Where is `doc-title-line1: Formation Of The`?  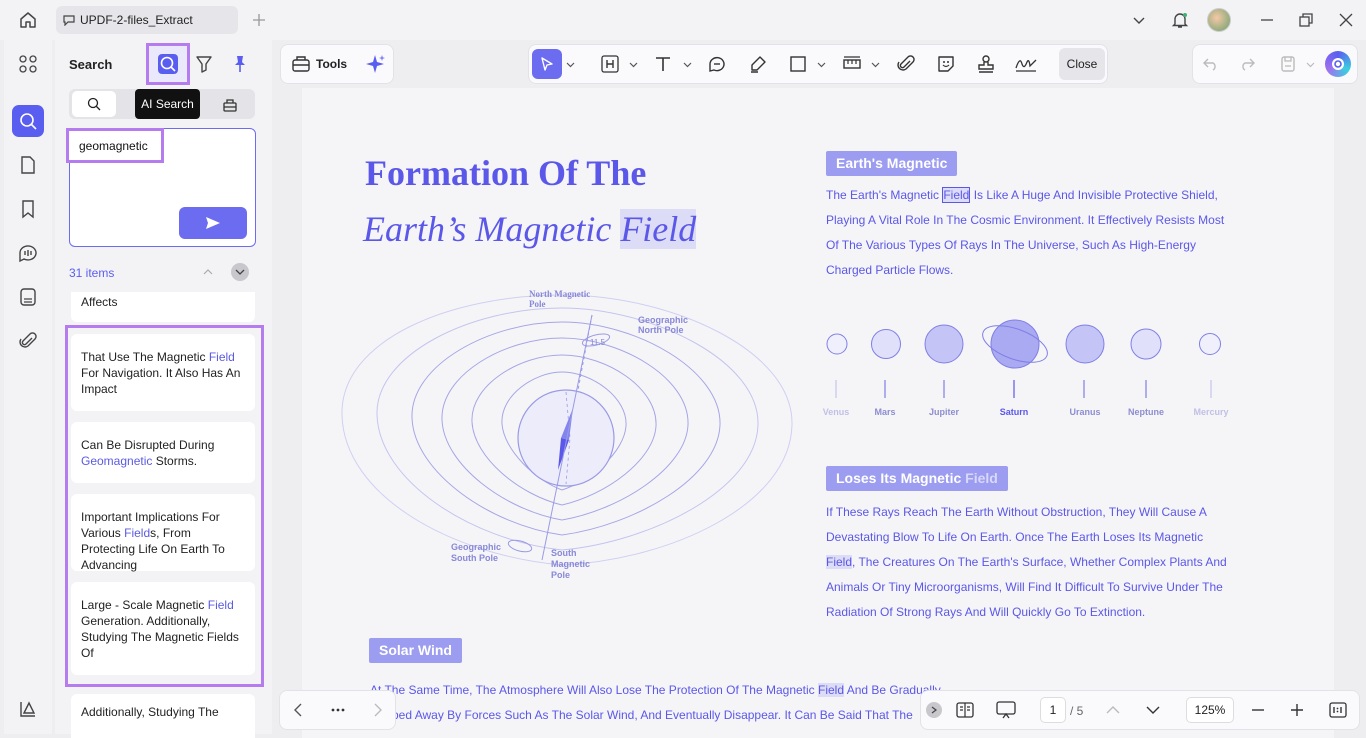 doc-title-line1: Formation Of The is located at coordinates (506, 173).